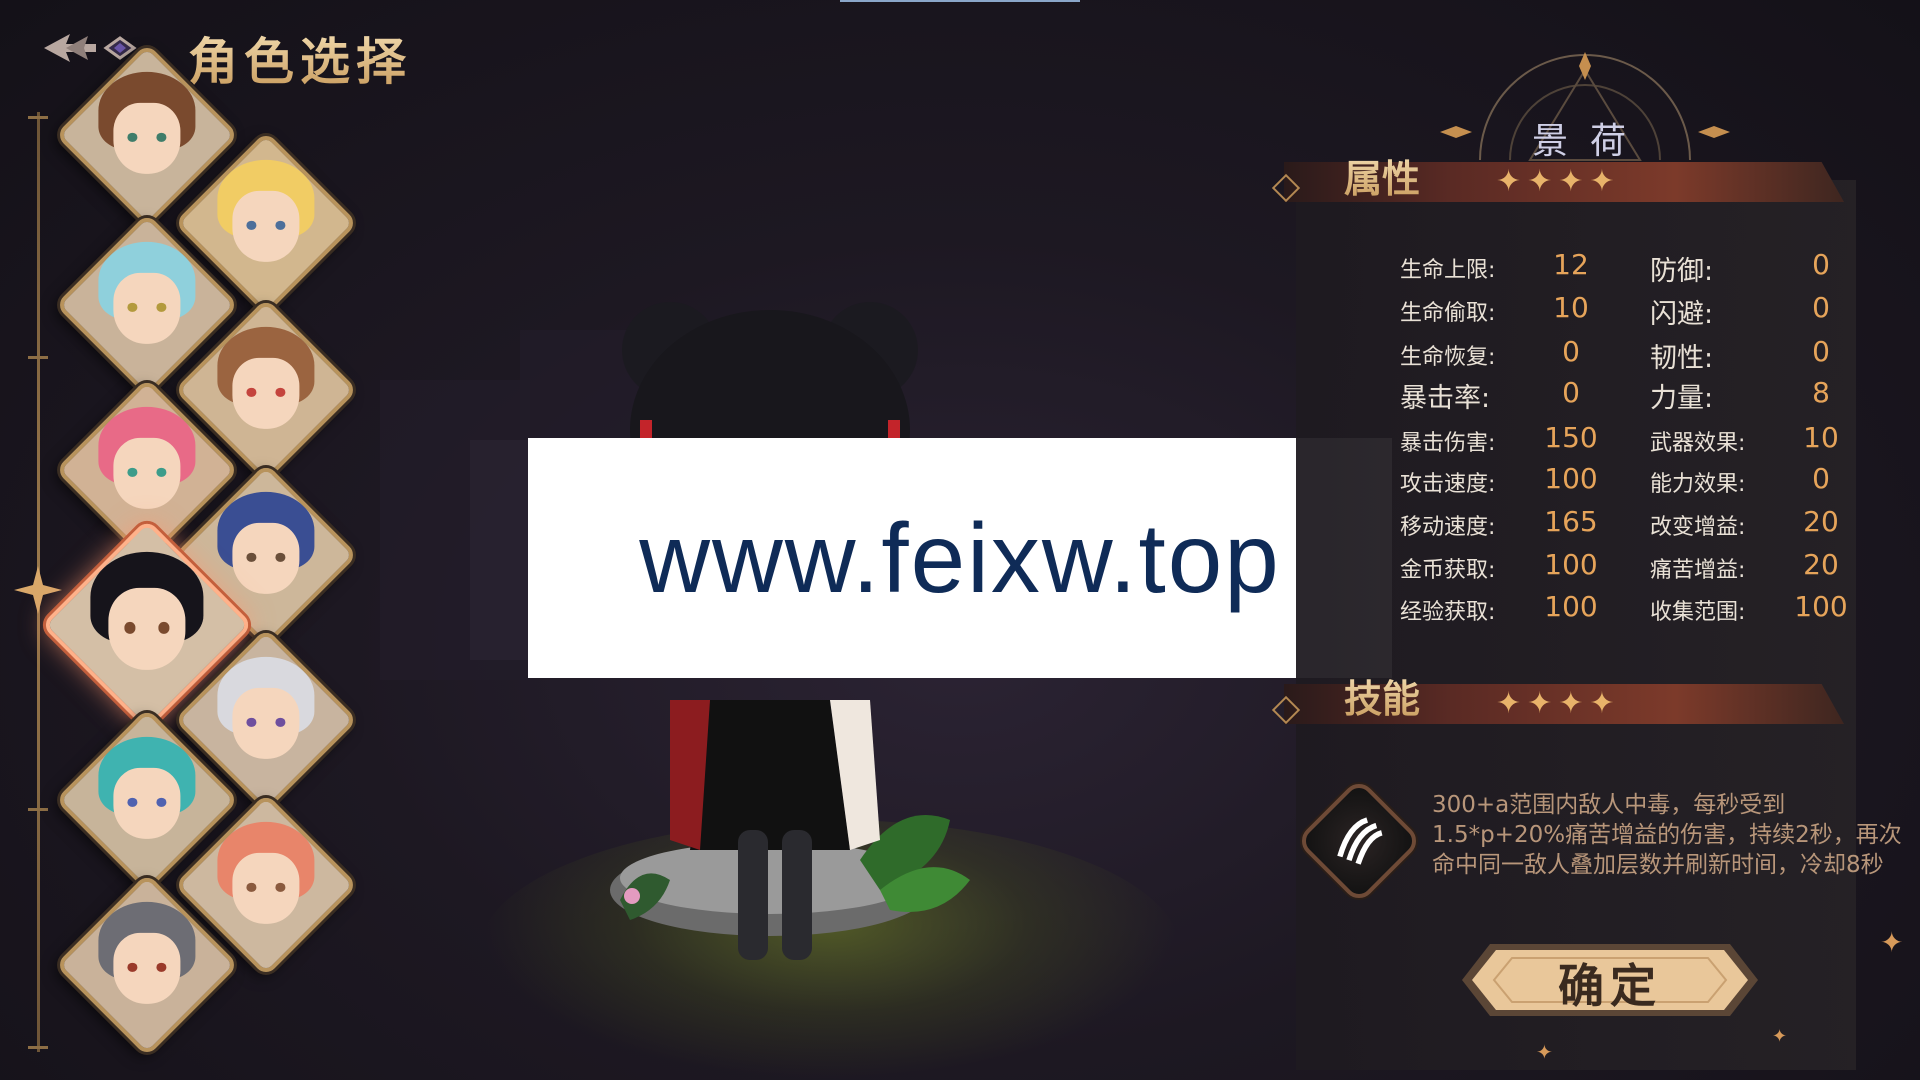 This screenshot has width=1920, height=1080. What do you see at coordinates (1698, 527) in the screenshot?
I see `stat-label: 改变增益:` at bounding box center [1698, 527].